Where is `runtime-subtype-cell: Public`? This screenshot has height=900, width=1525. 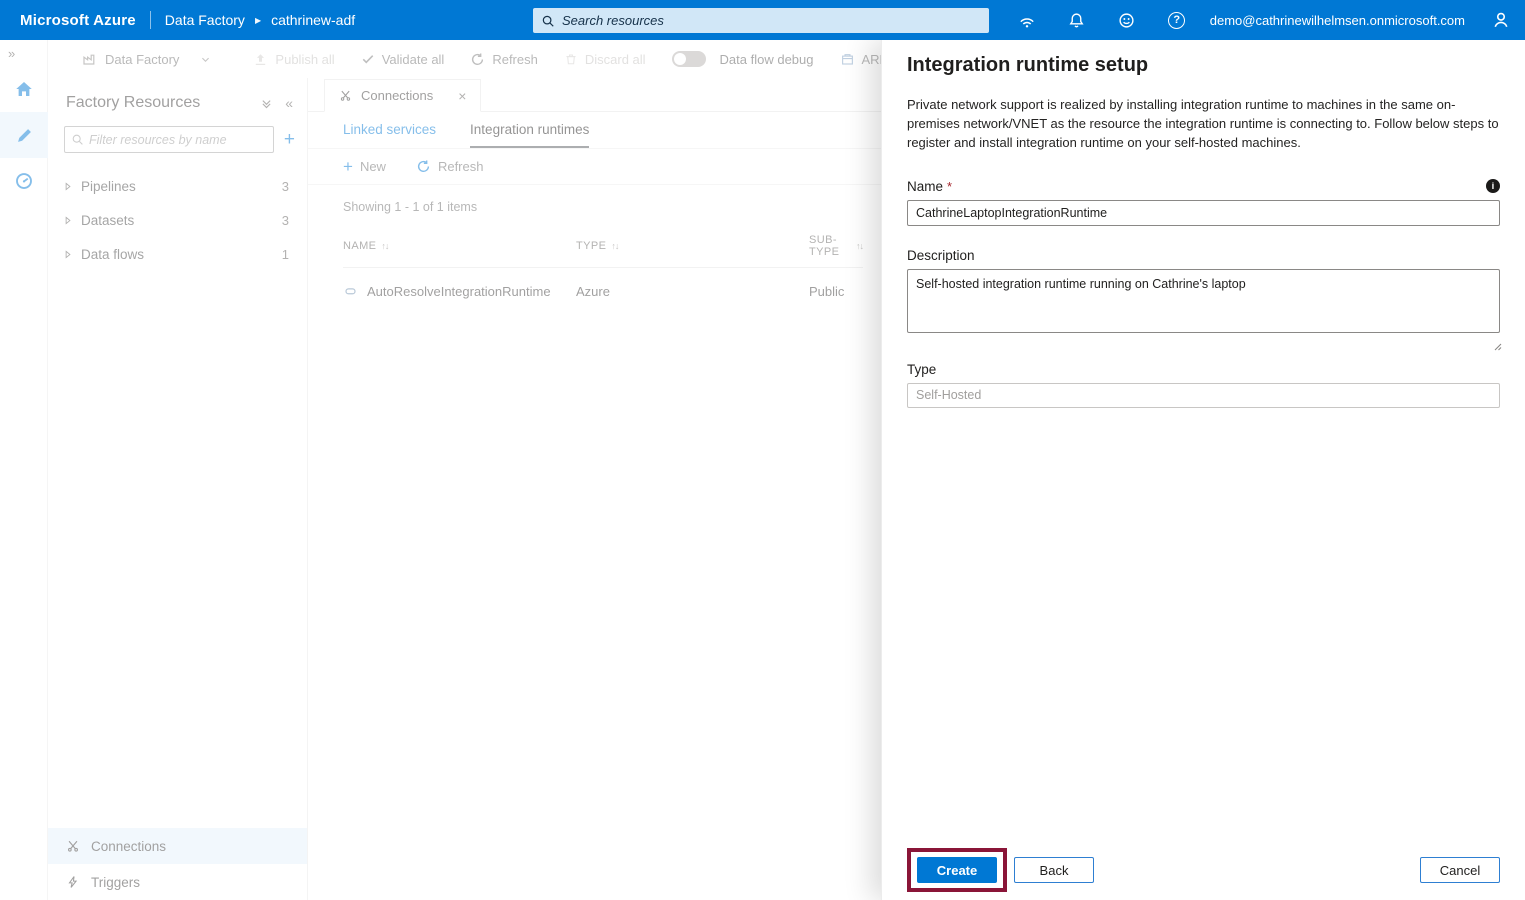
runtime-subtype-cell: Public is located at coordinates (827, 291).